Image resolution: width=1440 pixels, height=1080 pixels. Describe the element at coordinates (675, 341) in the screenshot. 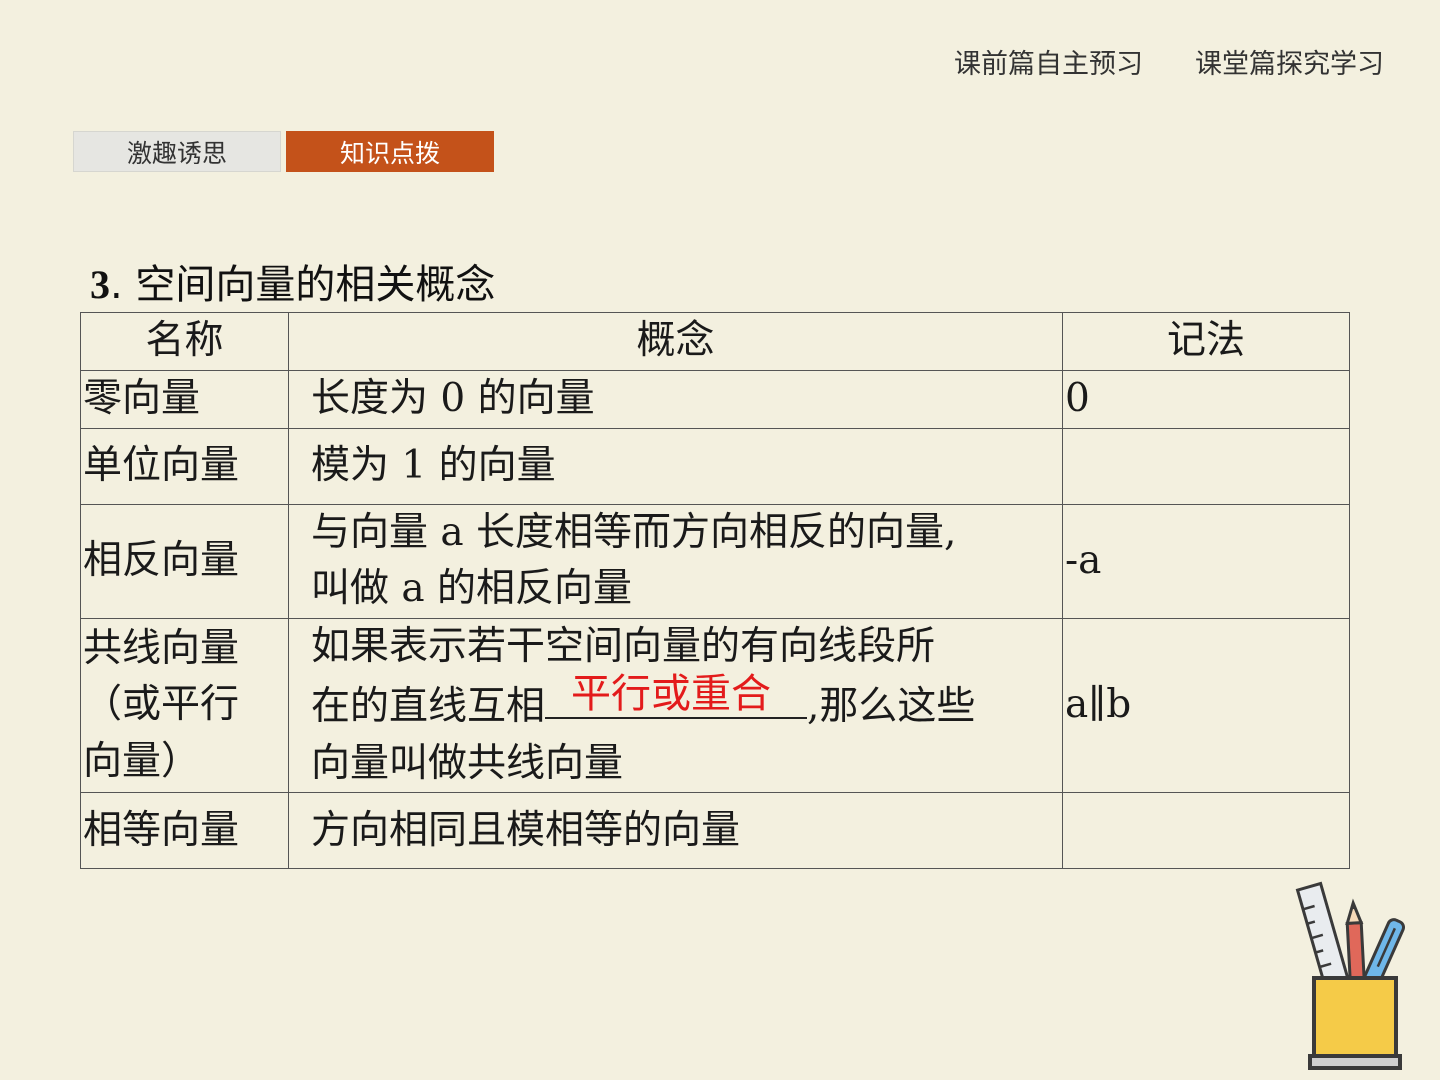

I see `header-concept: 概念` at that location.